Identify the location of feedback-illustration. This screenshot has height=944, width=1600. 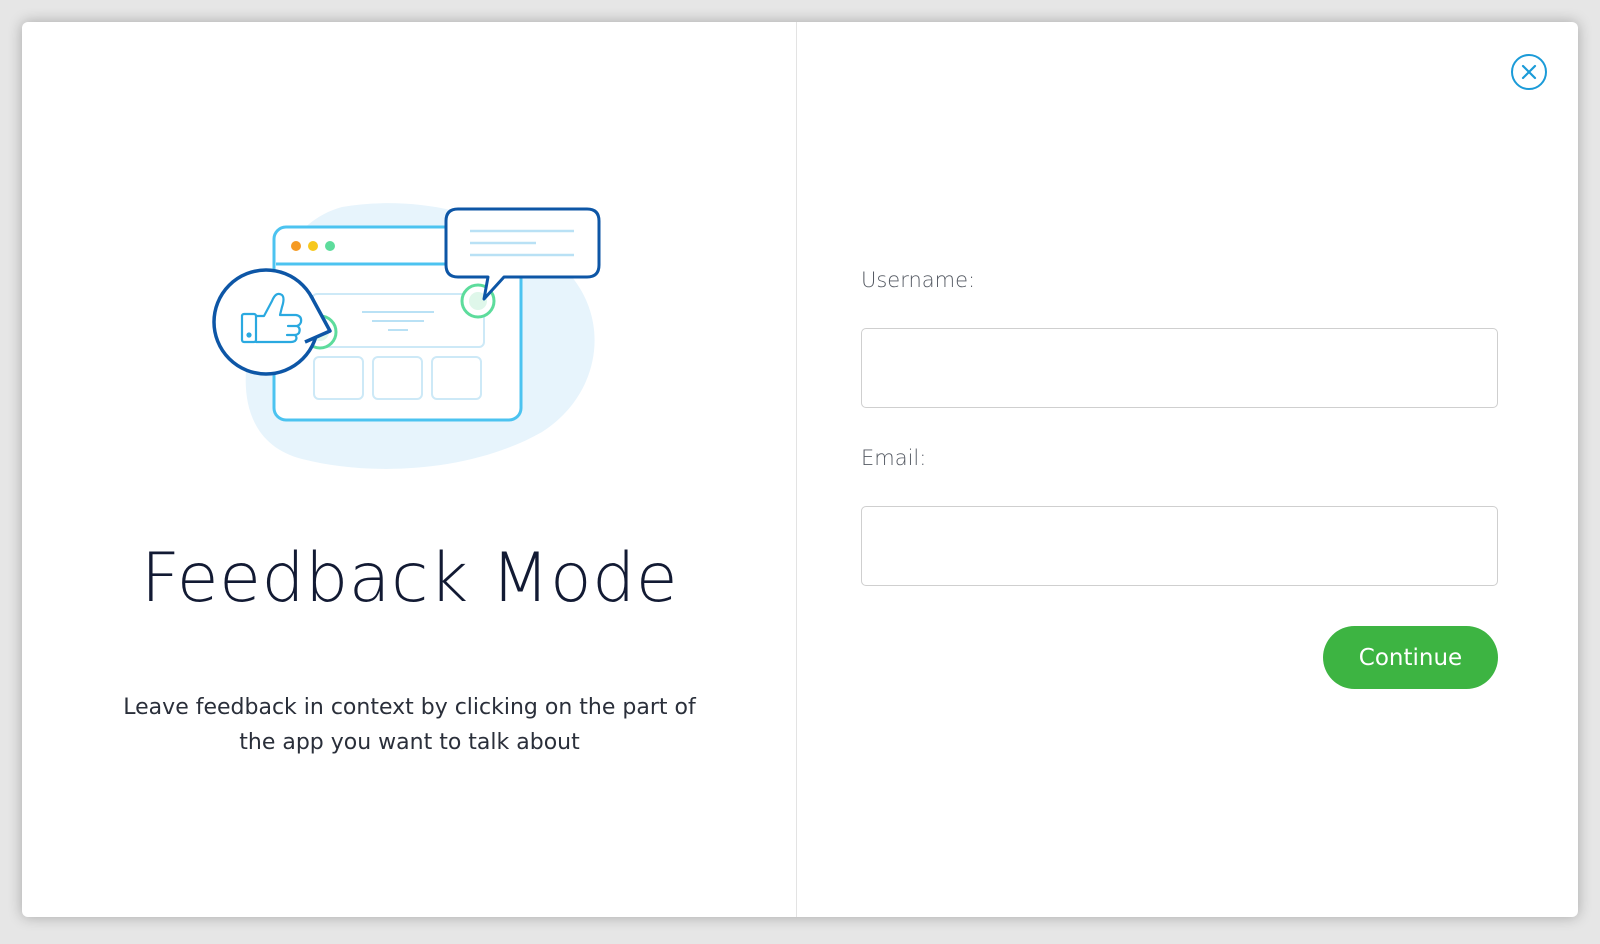
(406, 336).